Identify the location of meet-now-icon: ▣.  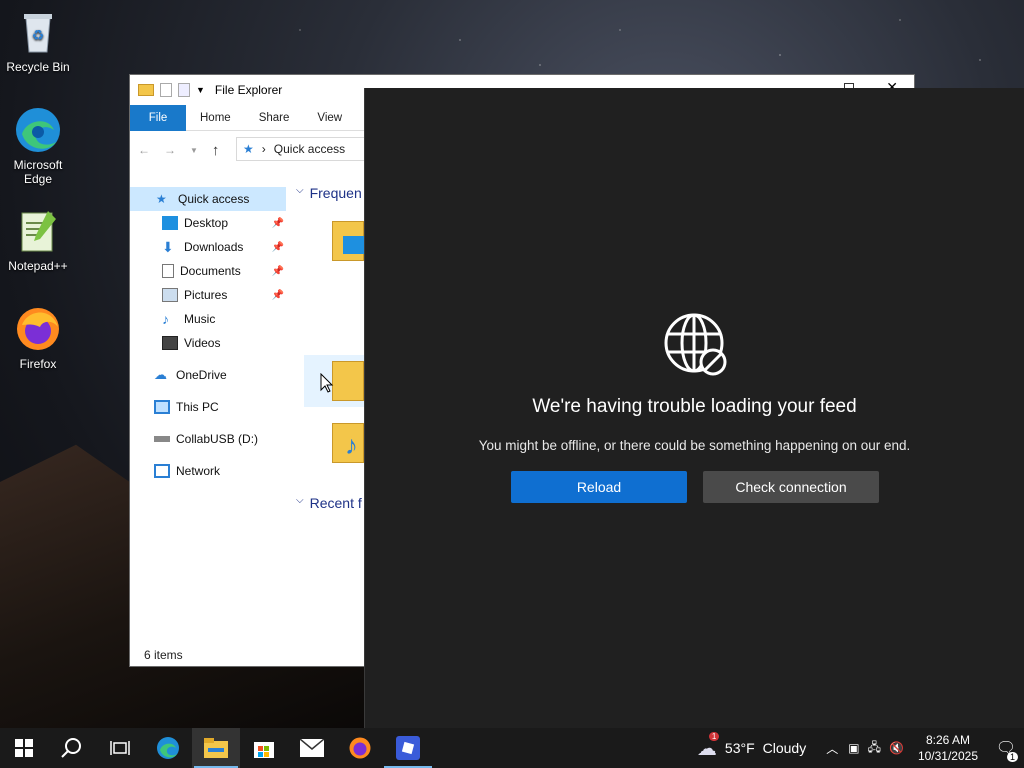
(853, 748).